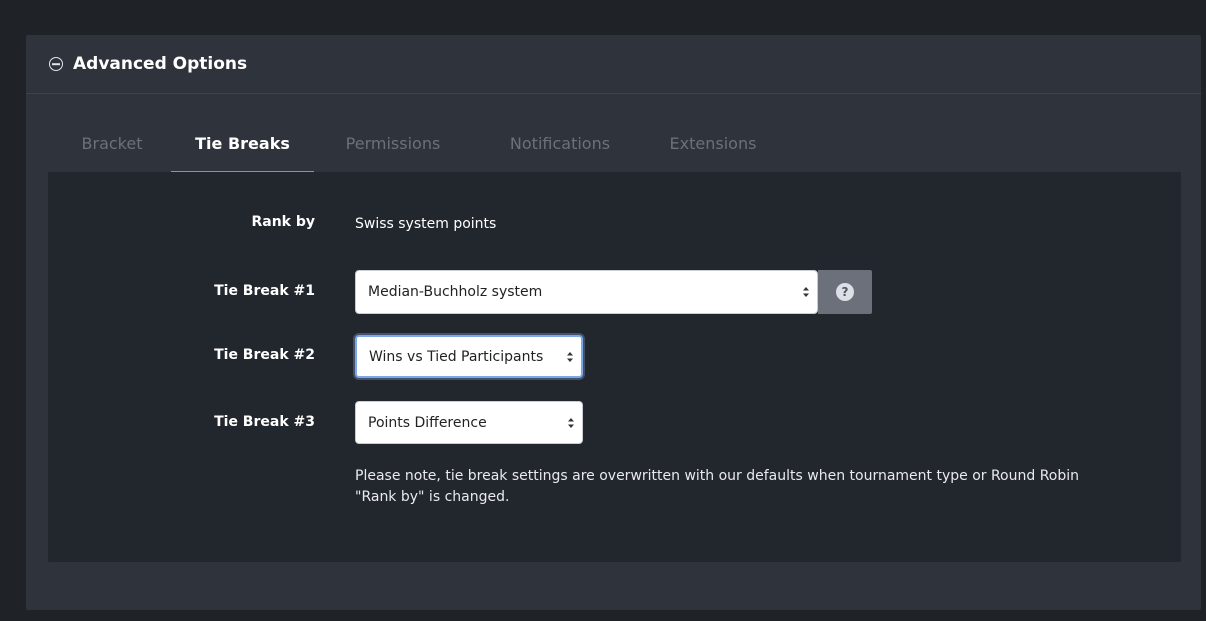 This screenshot has width=1206, height=621. What do you see at coordinates (456, 356) in the screenshot?
I see `tie-break-2-value: Wins vs Tied Participants` at bounding box center [456, 356].